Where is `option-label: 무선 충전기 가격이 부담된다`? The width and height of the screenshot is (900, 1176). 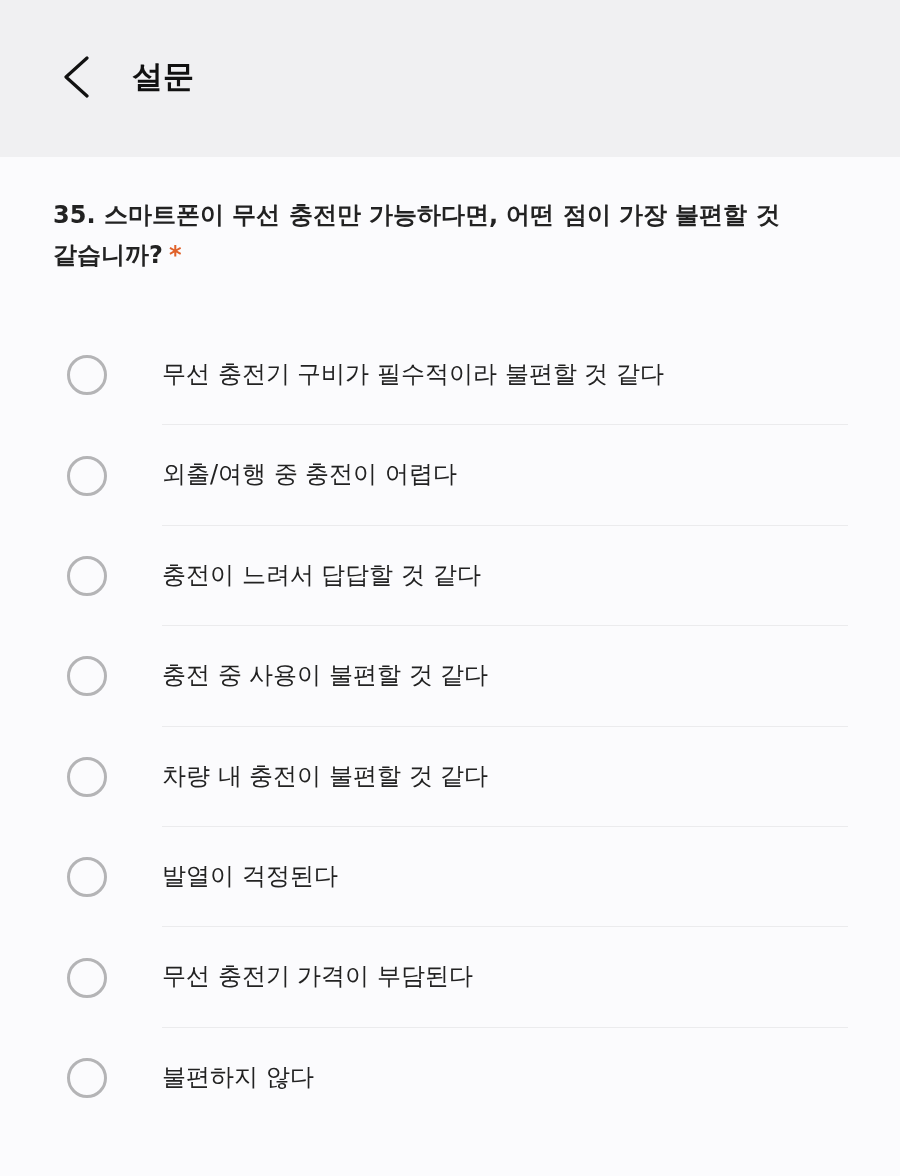 option-label: 무선 충전기 가격이 부담된다 is located at coordinates (317, 977).